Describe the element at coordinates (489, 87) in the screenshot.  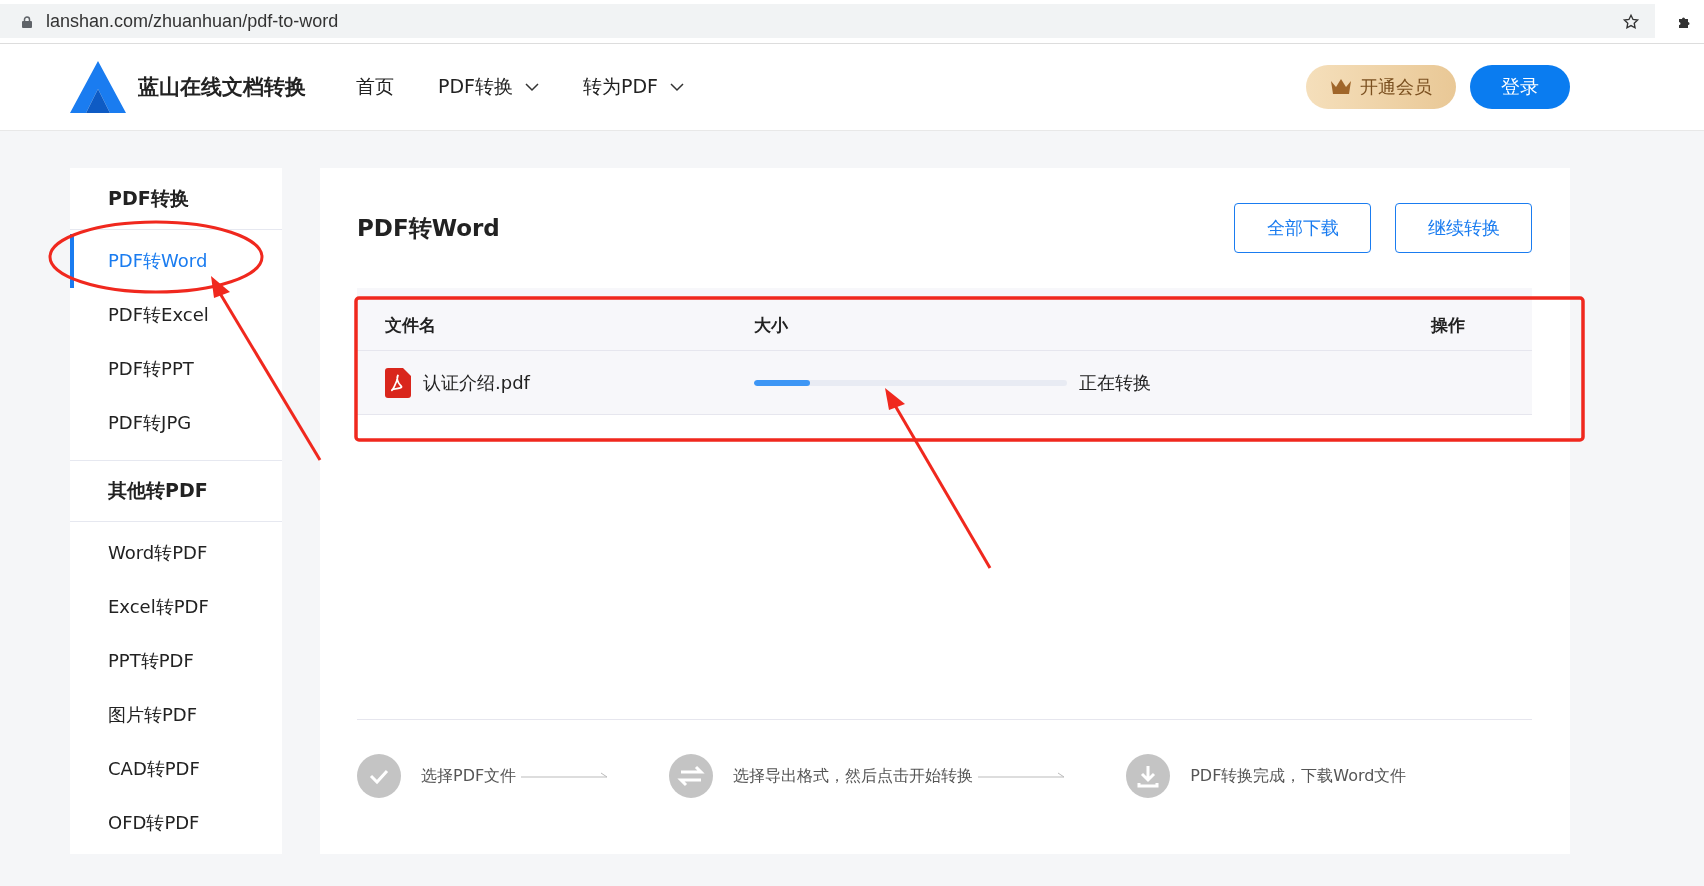
I see `nav-link: PDF转换` at that location.